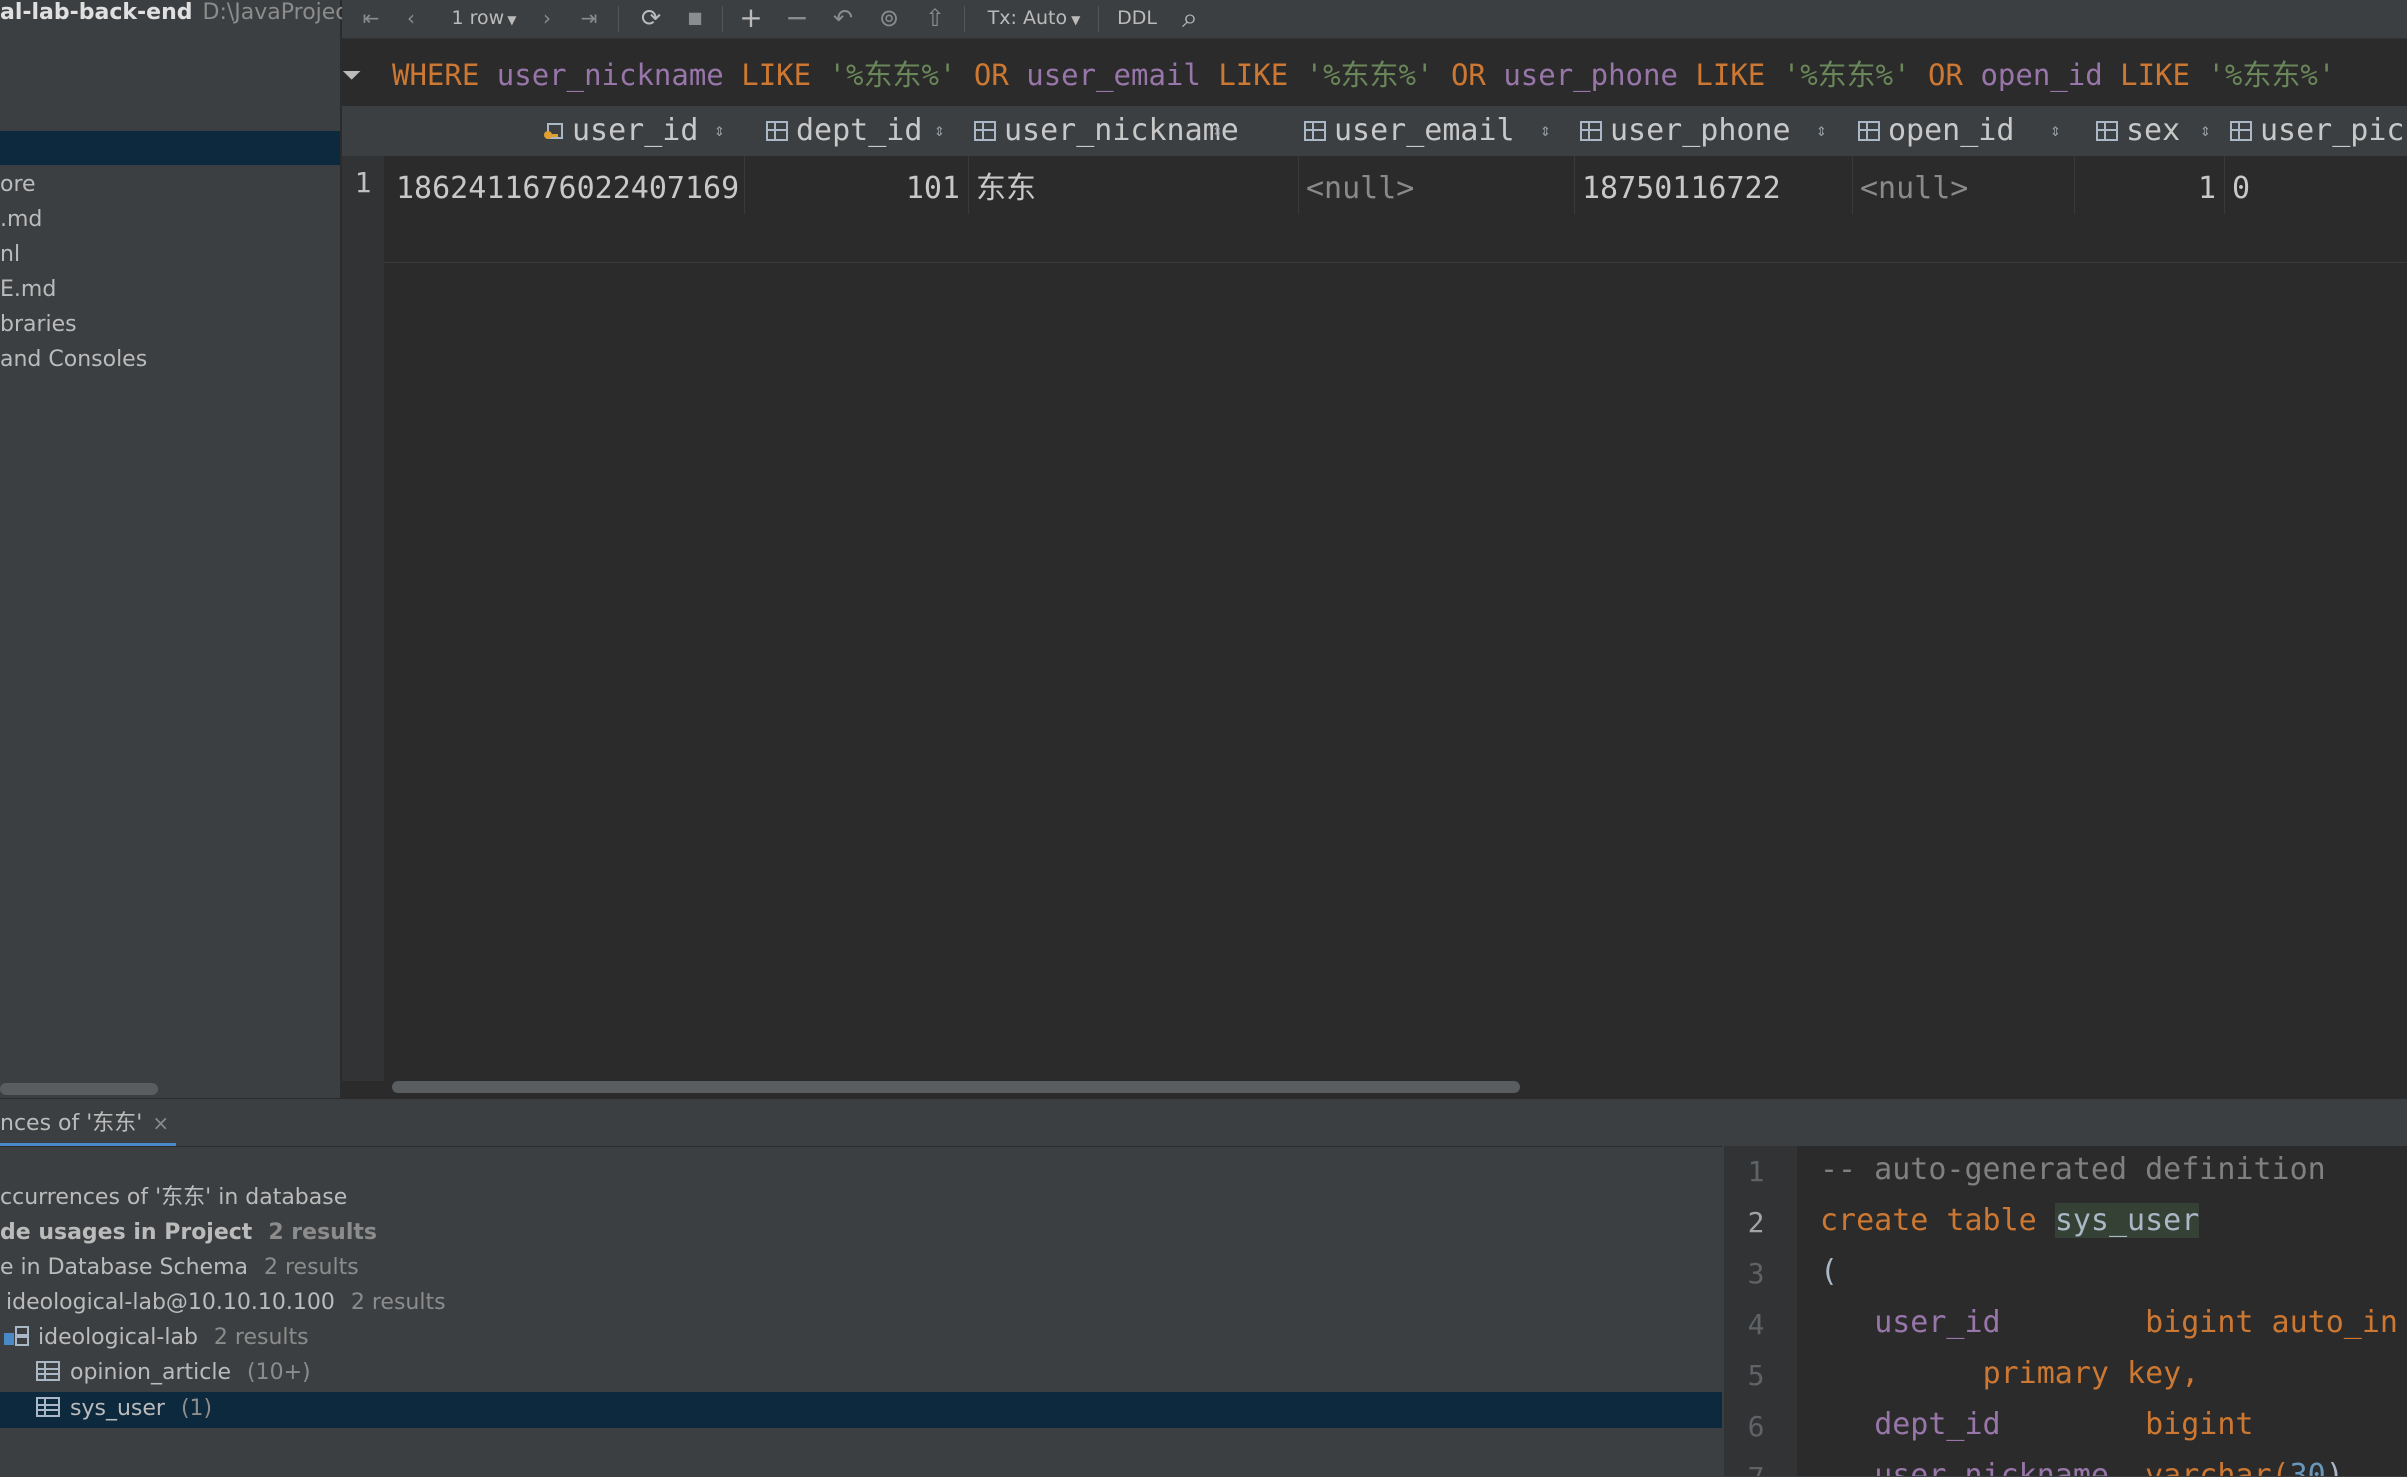 The height and width of the screenshot is (1477, 2407). I want to click on code-column: user_nickname, so click(1991, 1467).